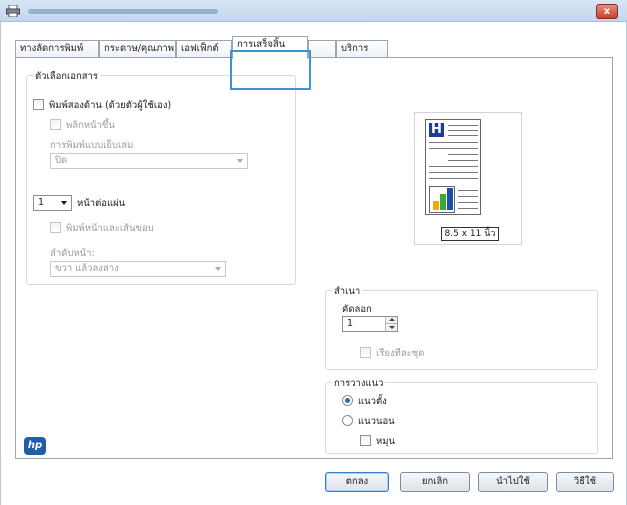  What do you see at coordinates (110, 228) in the screenshot?
I see `print-borders-label: พิมพ์หน้าและเส้นขอบ` at bounding box center [110, 228].